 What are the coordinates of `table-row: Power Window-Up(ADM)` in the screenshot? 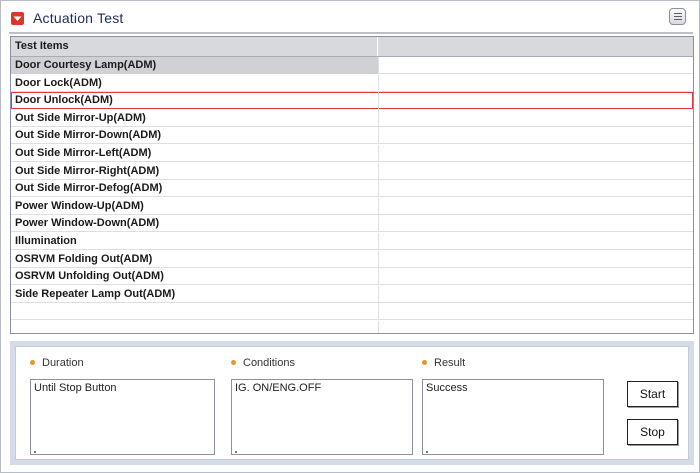 It's located at (352, 206).